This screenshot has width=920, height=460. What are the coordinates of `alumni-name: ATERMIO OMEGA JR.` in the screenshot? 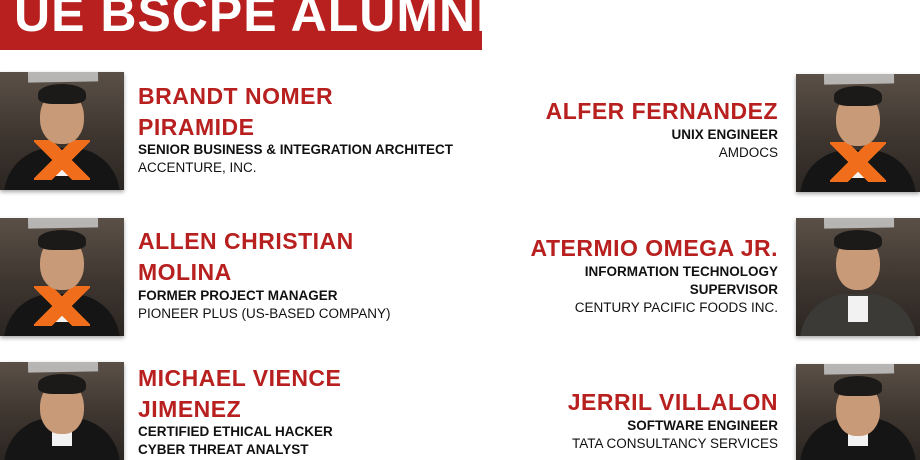 It's located at (654, 248).